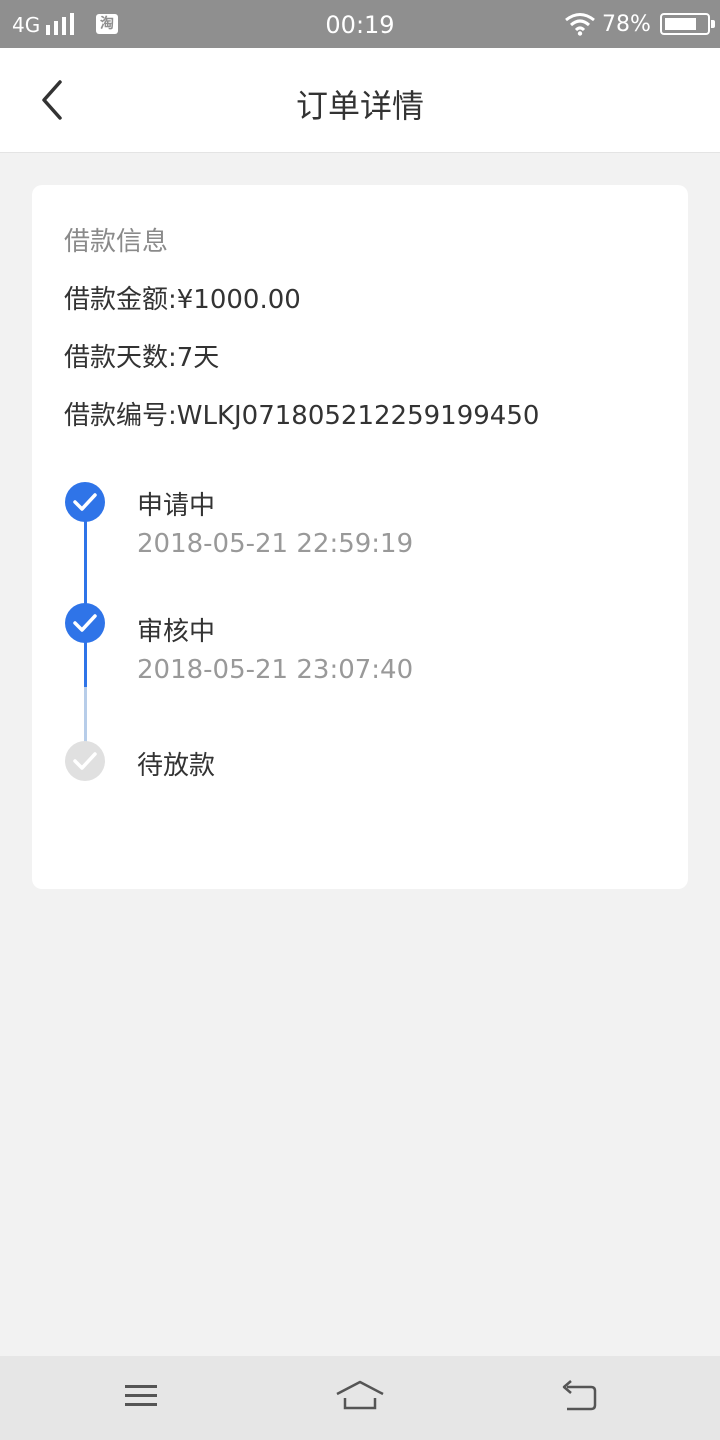  Describe the element at coordinates (580, 24) in the screenshot. I see `wifi-icon` at that location.